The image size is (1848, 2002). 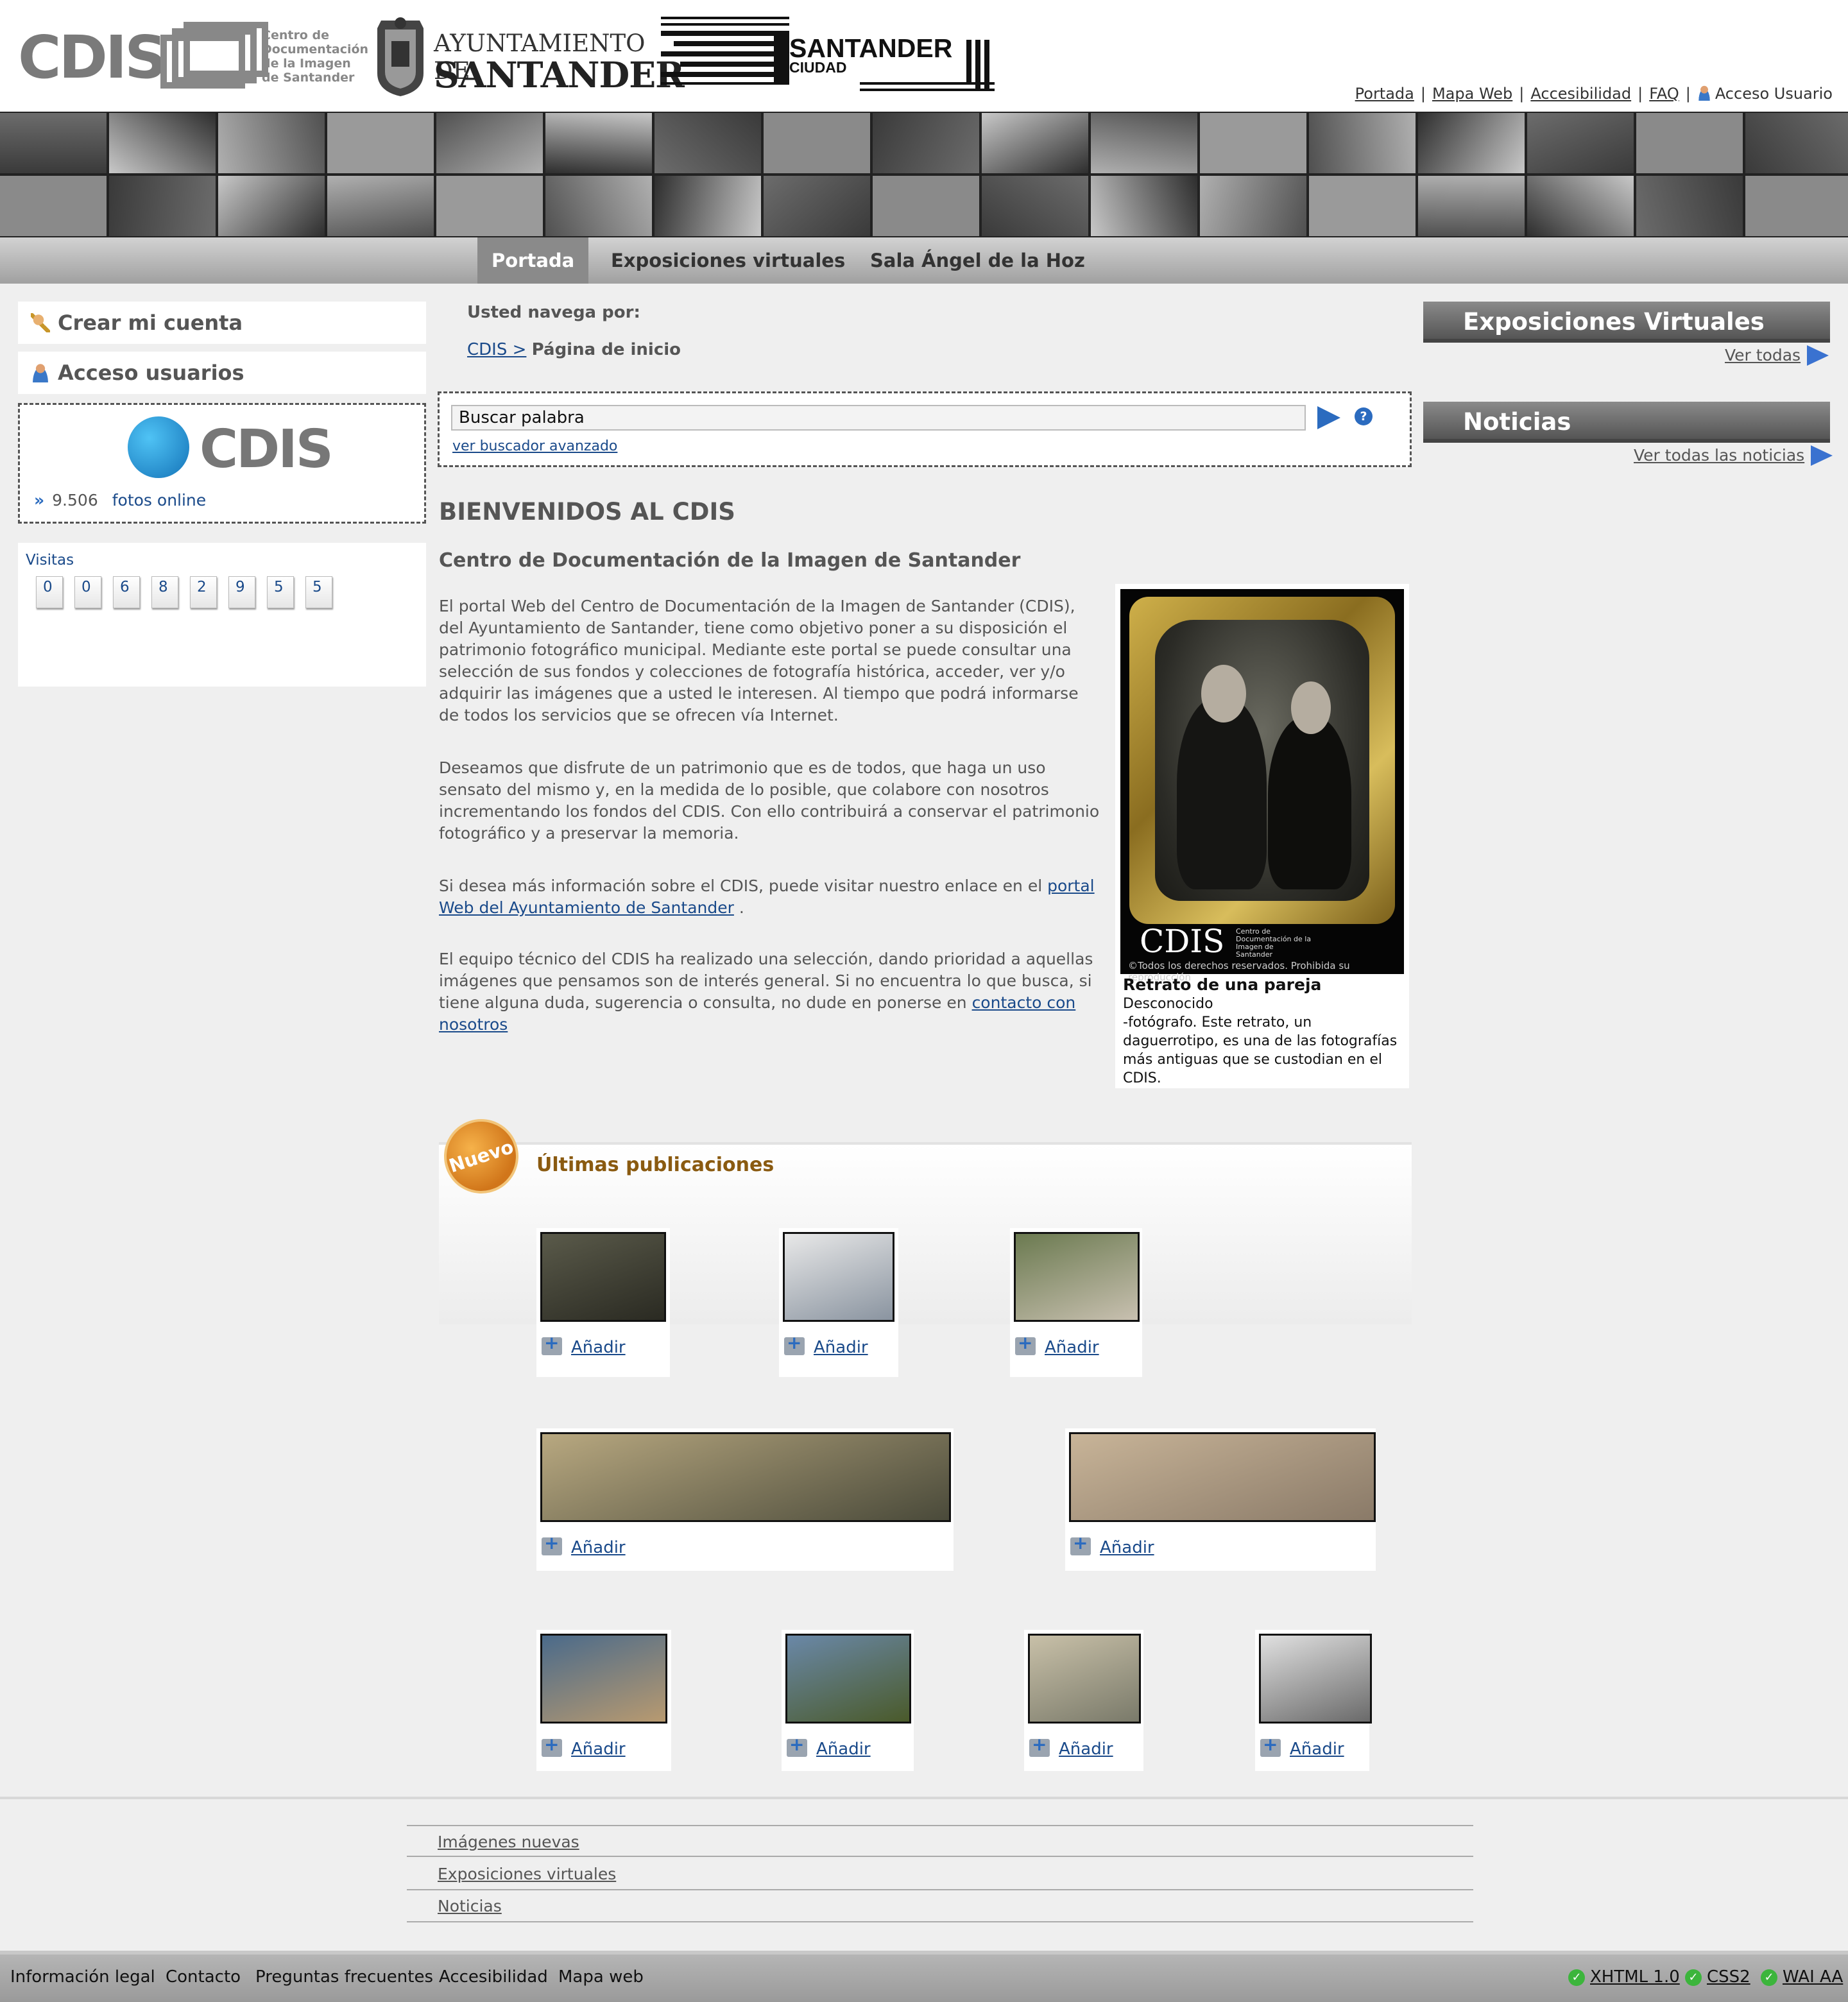 I want to click on bottom-link-contact: Contacto, so click(x=204, y=1977).